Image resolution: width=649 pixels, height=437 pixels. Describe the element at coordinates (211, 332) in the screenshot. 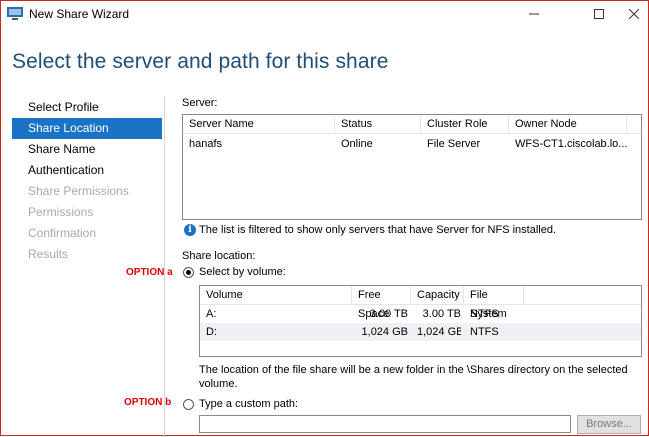

I see `volume-cell: D:` at that location.